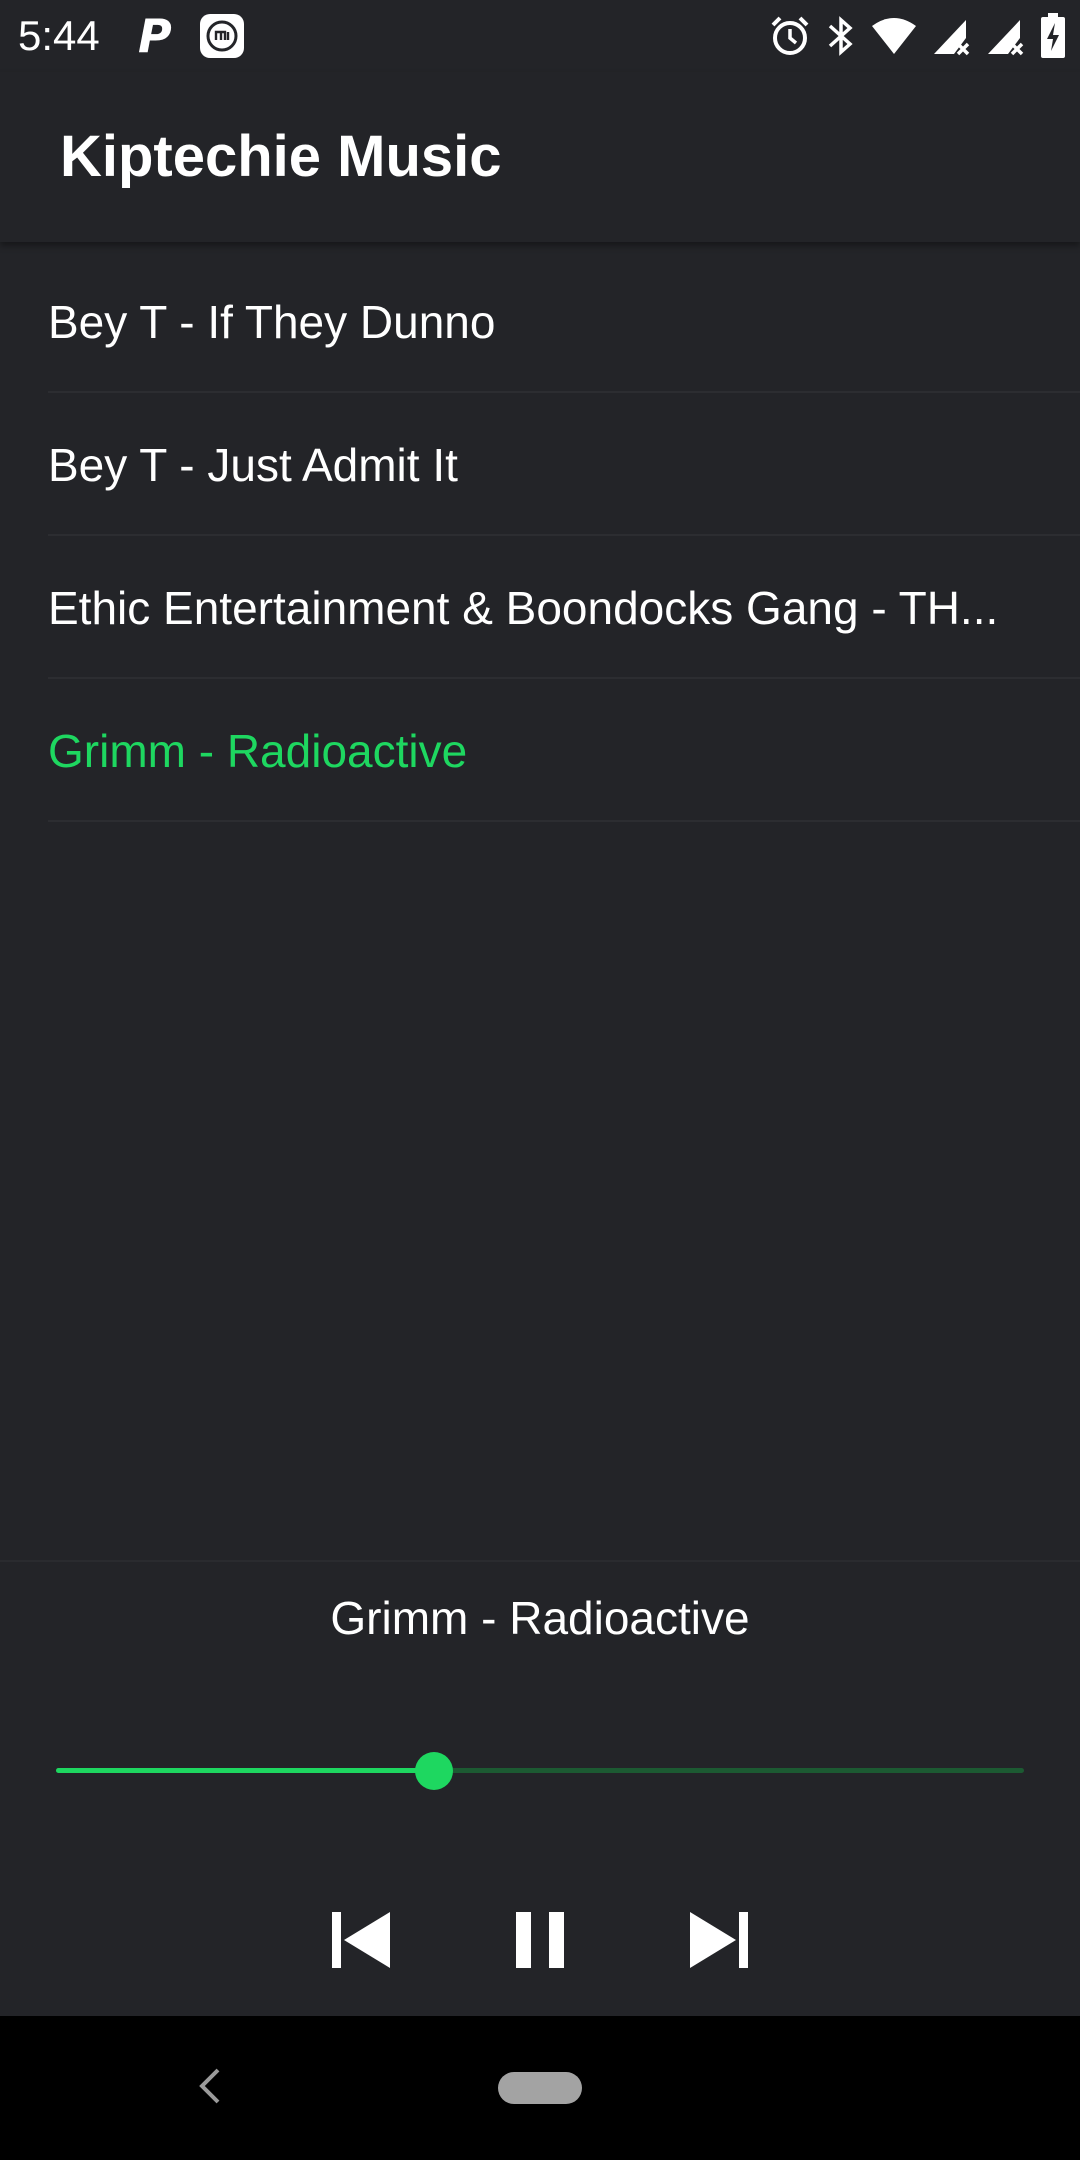 Image resolution: width=1080 pixels, height=2160 pixels. I want to click on alarm-icon, so click(790, 36).